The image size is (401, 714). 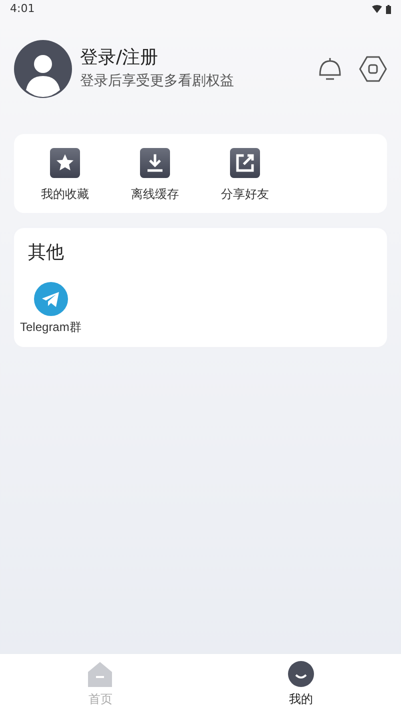 What do you see at coordinates (388, 9) in the screenshot?
I see `battery-icon` at bounding box center [388, 9].